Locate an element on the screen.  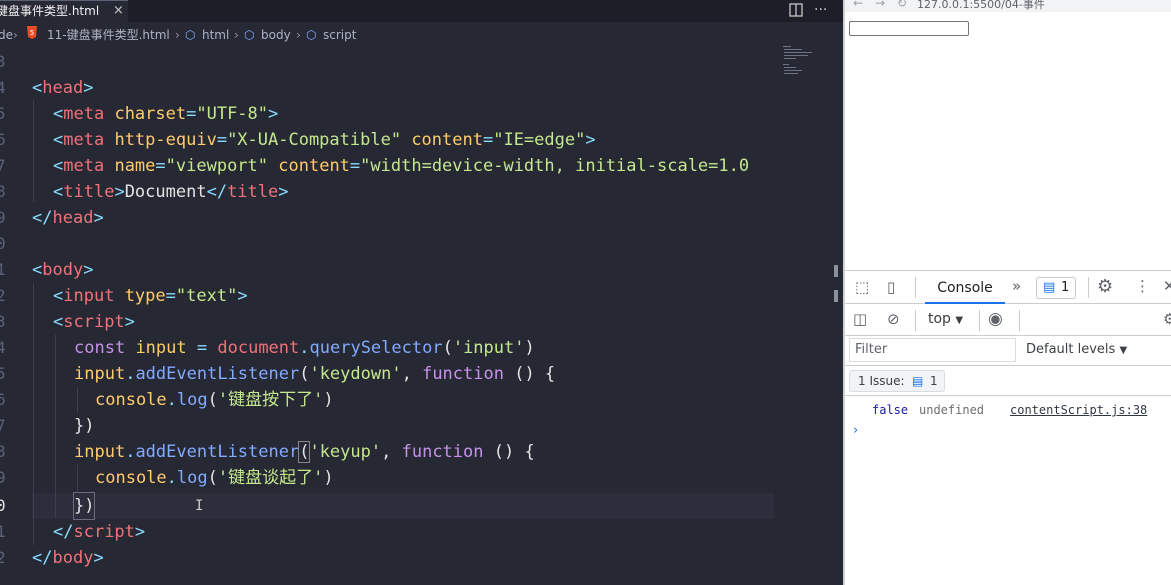
log-value: undefined is located at coordinates (952, 410).